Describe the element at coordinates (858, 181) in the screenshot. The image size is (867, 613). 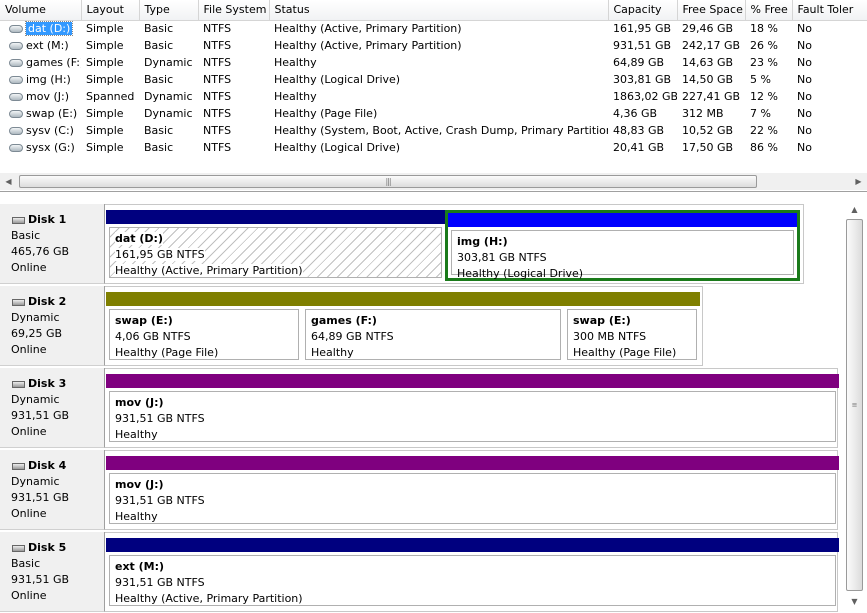
I see `scroll-right-arrow-icon: ▶` at that location.